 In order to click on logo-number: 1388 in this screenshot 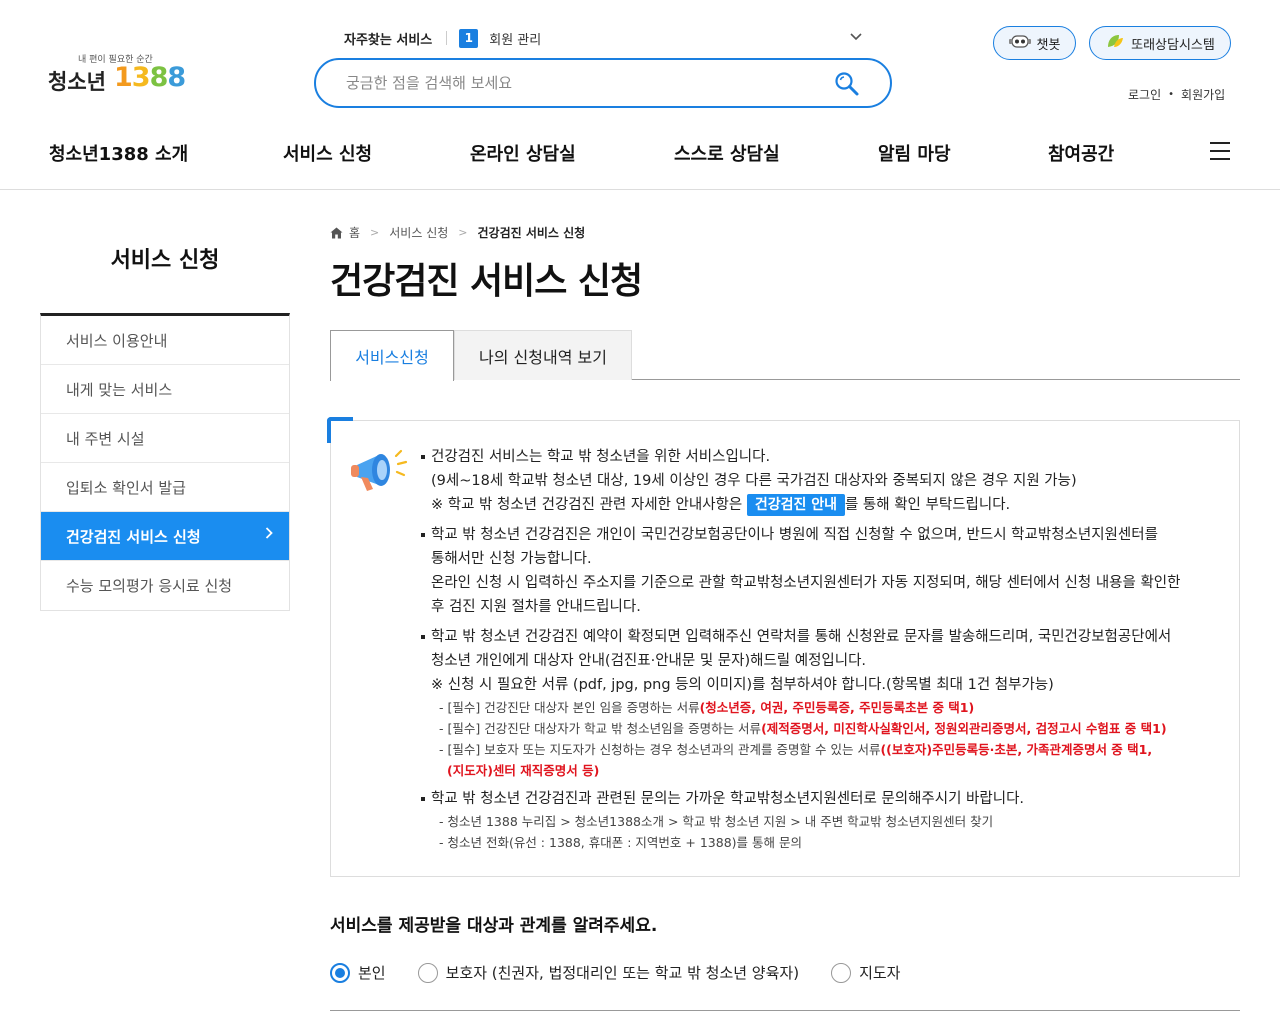, I will do `click(150, 77)`.